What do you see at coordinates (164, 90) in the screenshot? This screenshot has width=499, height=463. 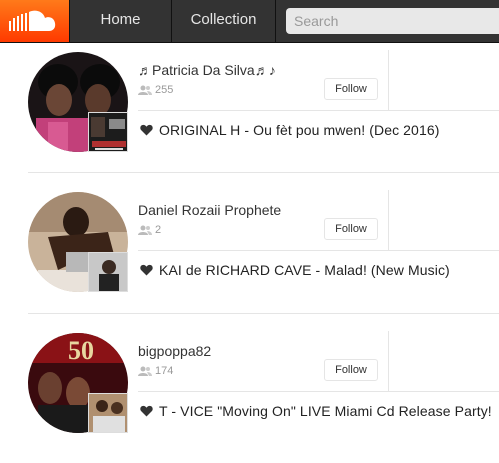 I see `follower-count-value: 255` at bounding box center [164, 90].